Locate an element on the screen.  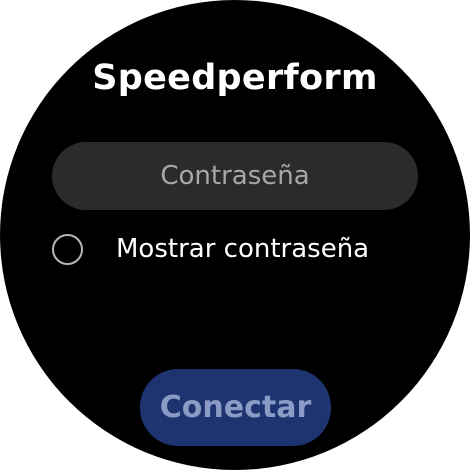
password-input is located at coordinates (235, 176).